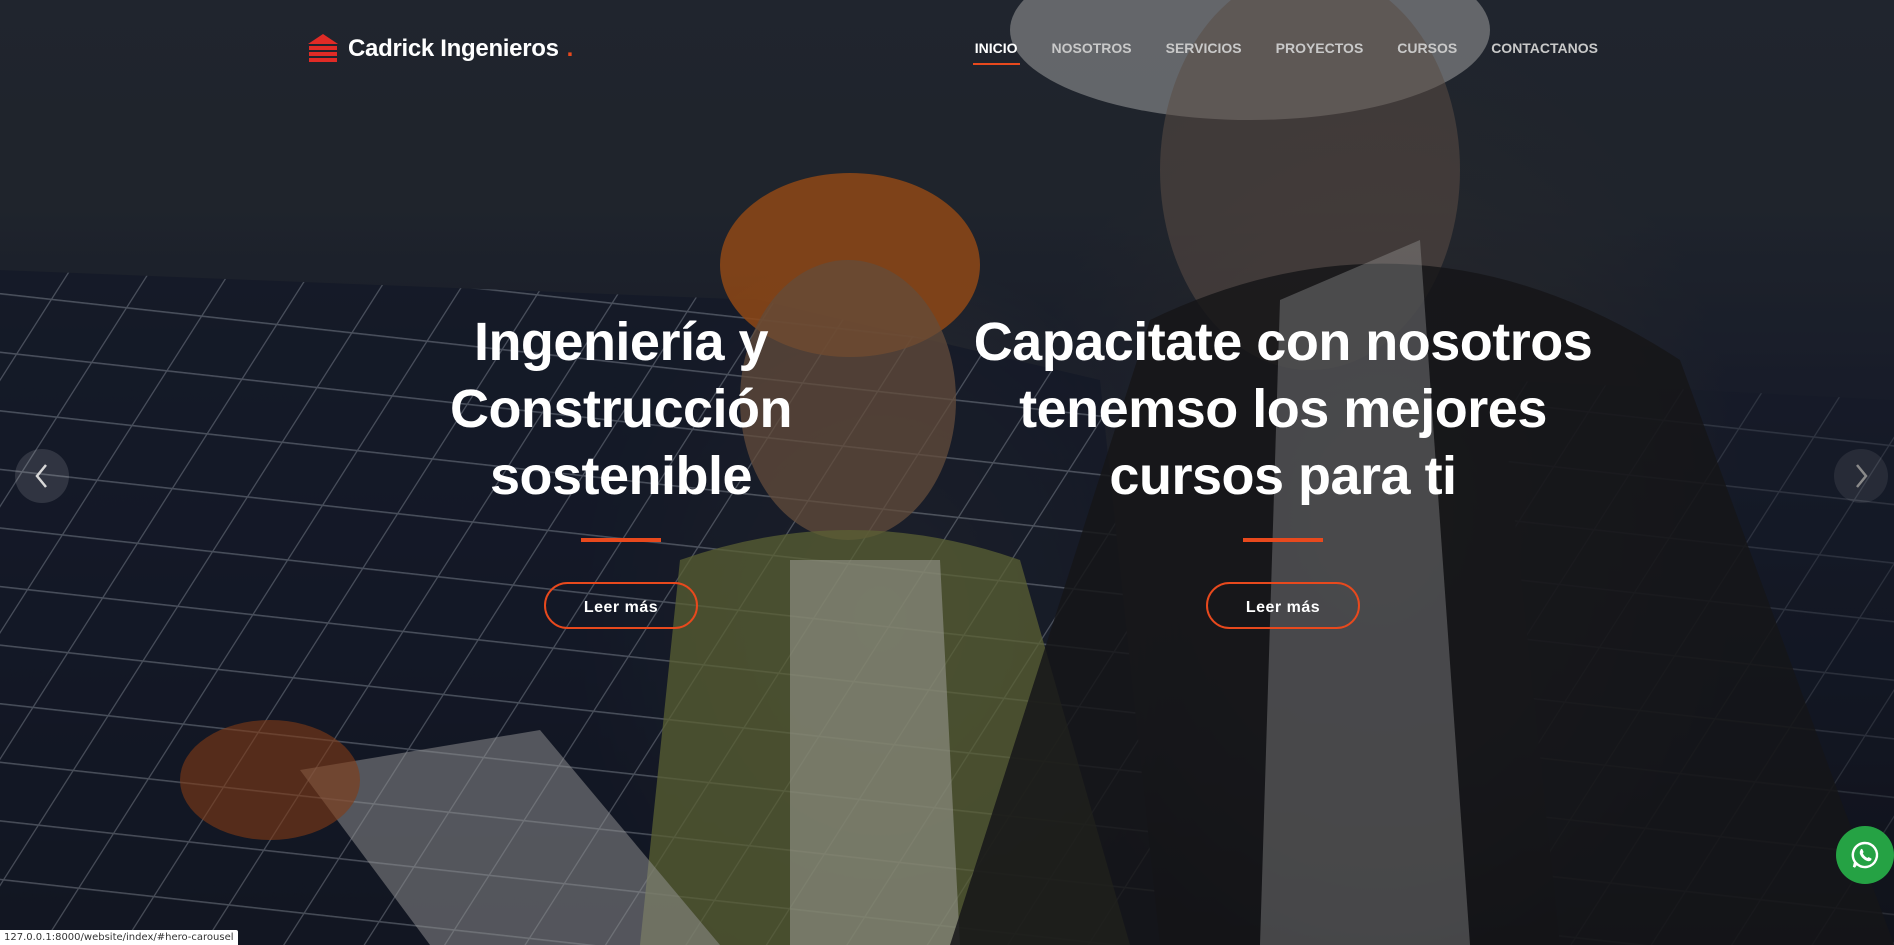 This screenshot has width=1894, height=945. I want to click on slide-2-divider, so click(1283, 540).